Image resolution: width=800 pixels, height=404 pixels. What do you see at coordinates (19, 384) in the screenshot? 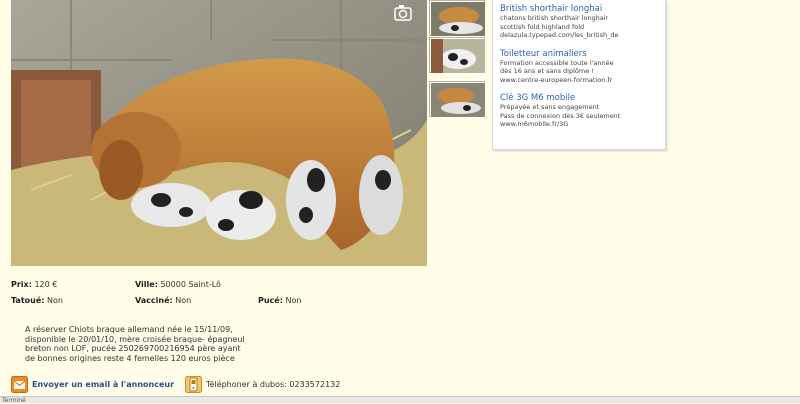
I see `envelope-icon` at bounding box center [19, 384].